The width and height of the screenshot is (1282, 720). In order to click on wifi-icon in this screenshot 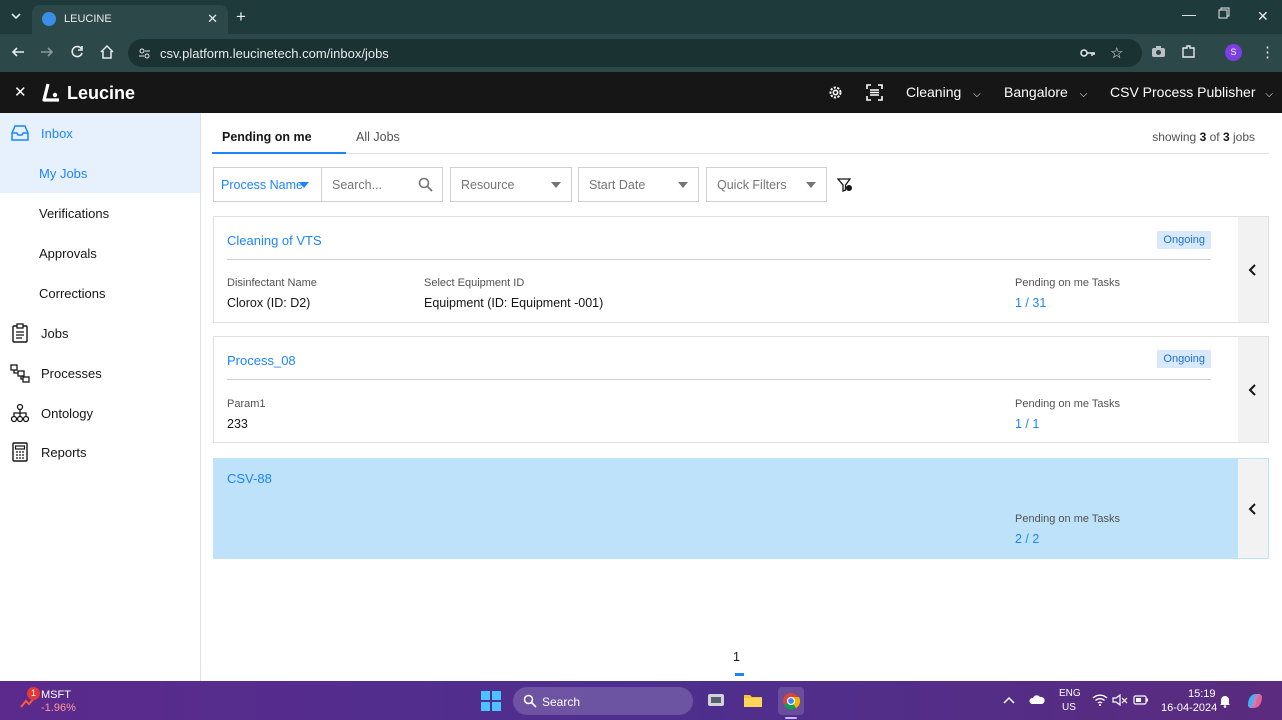, I will do `click(1100, 700)`.